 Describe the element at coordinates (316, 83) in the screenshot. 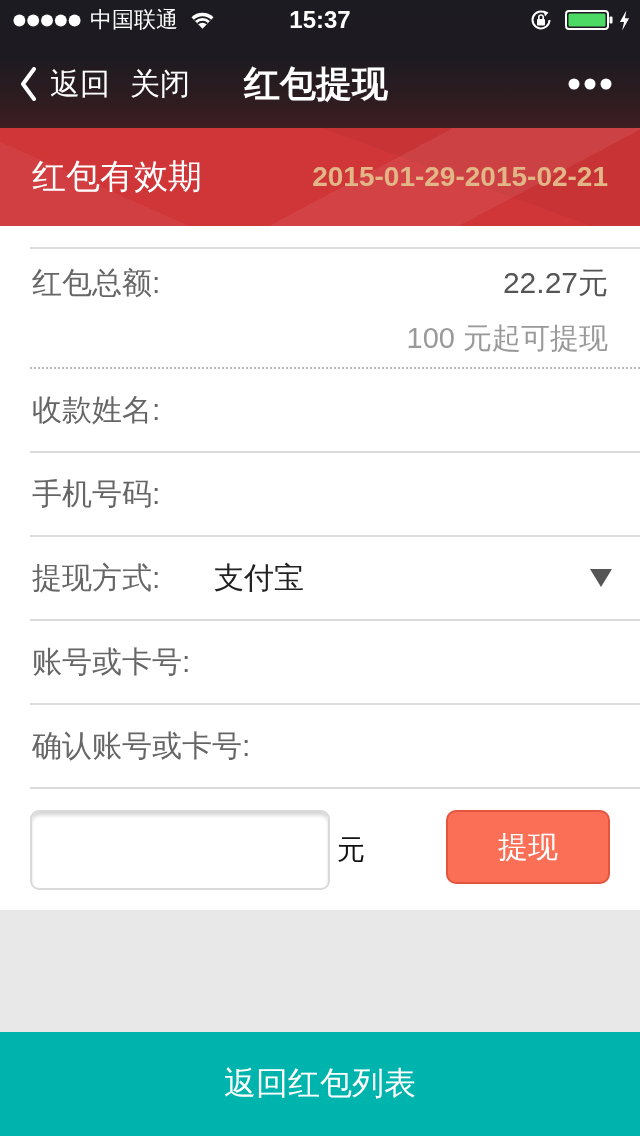

I see `page-title: 红包提现` at that location.